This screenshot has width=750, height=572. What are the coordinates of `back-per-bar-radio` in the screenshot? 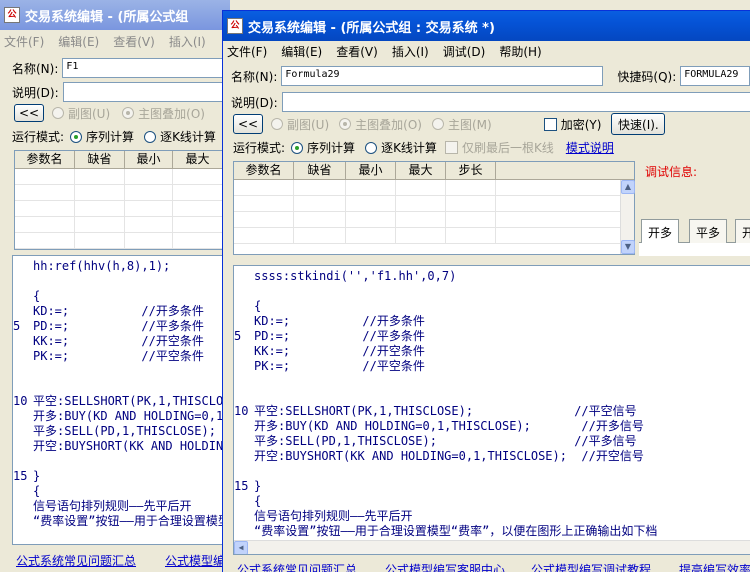 It's located at (150, 136).